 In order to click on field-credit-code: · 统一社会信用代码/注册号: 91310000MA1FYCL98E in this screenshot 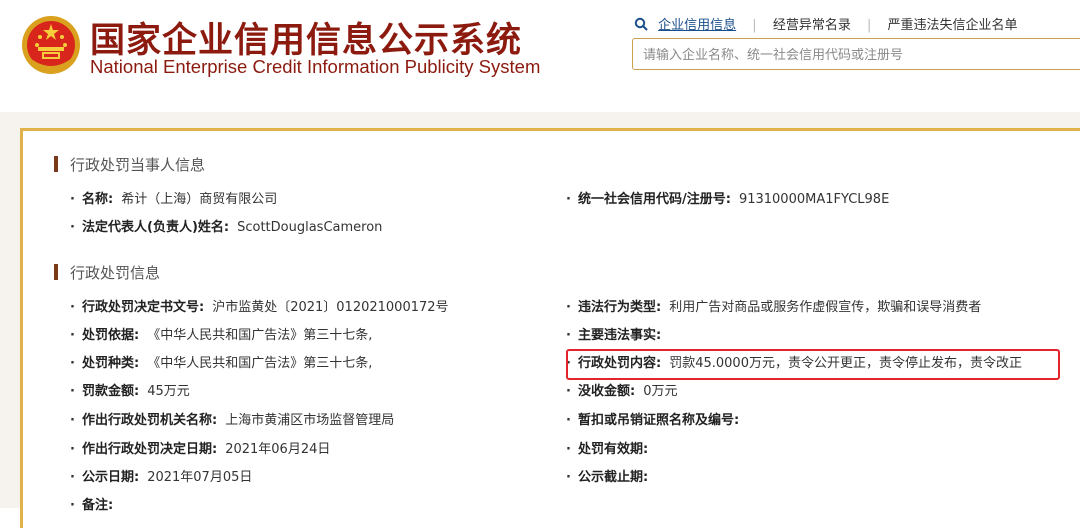, I will do `click(728, 199)`.